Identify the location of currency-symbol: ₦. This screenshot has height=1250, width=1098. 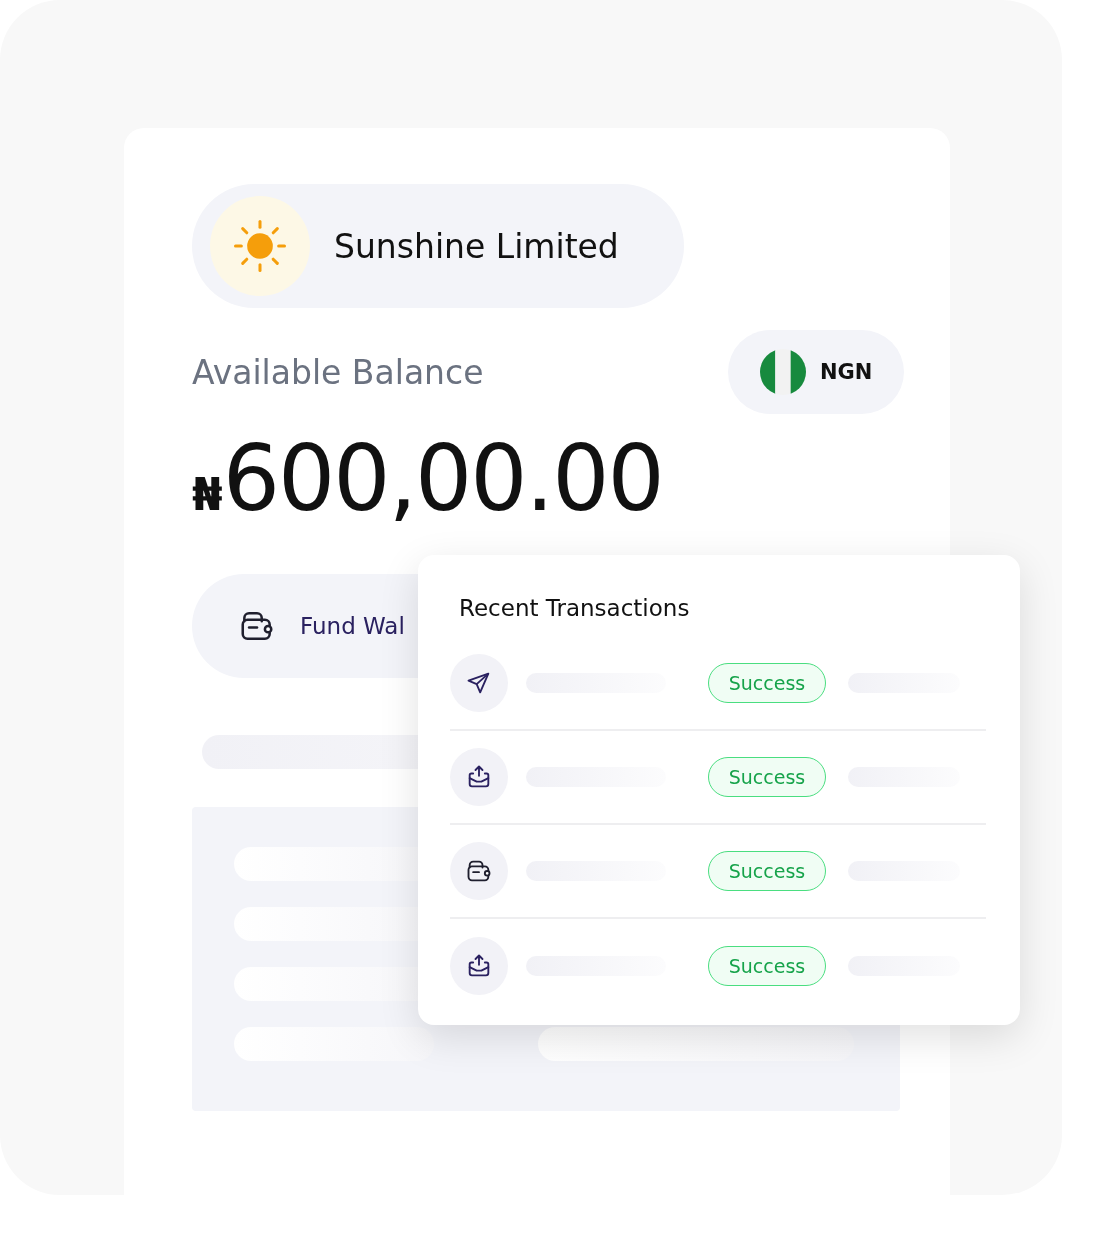
(207, 494).